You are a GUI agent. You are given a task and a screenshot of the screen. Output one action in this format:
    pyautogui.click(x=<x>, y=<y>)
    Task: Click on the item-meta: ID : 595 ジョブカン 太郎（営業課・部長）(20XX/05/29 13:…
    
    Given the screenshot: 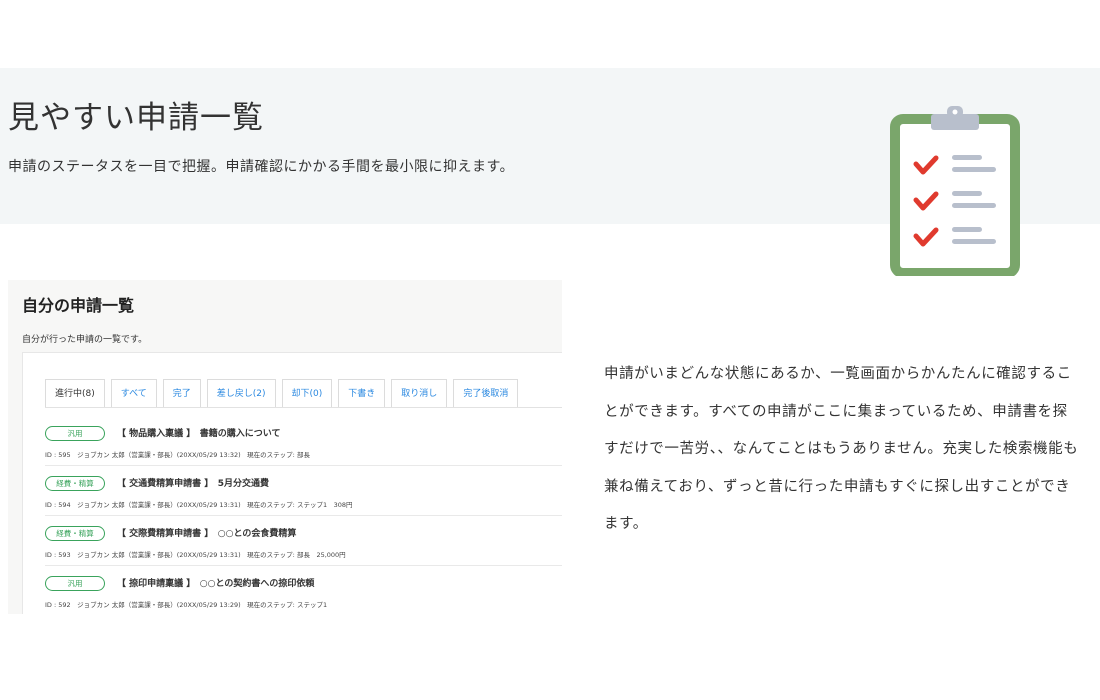 What is the action you would take?
    pyautogui.click(x=177, y=455)
    